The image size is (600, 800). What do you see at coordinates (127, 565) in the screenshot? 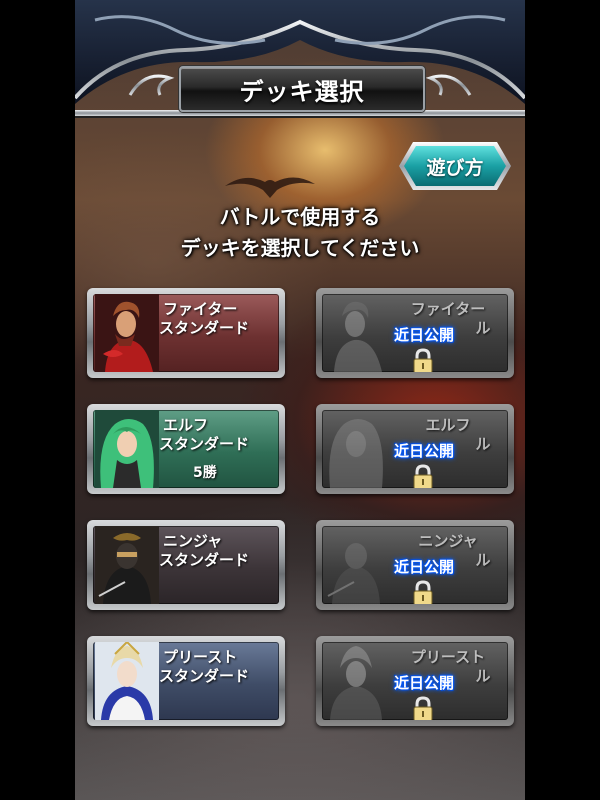
I see `ninja-portrait` at bounding box center [127, 565].